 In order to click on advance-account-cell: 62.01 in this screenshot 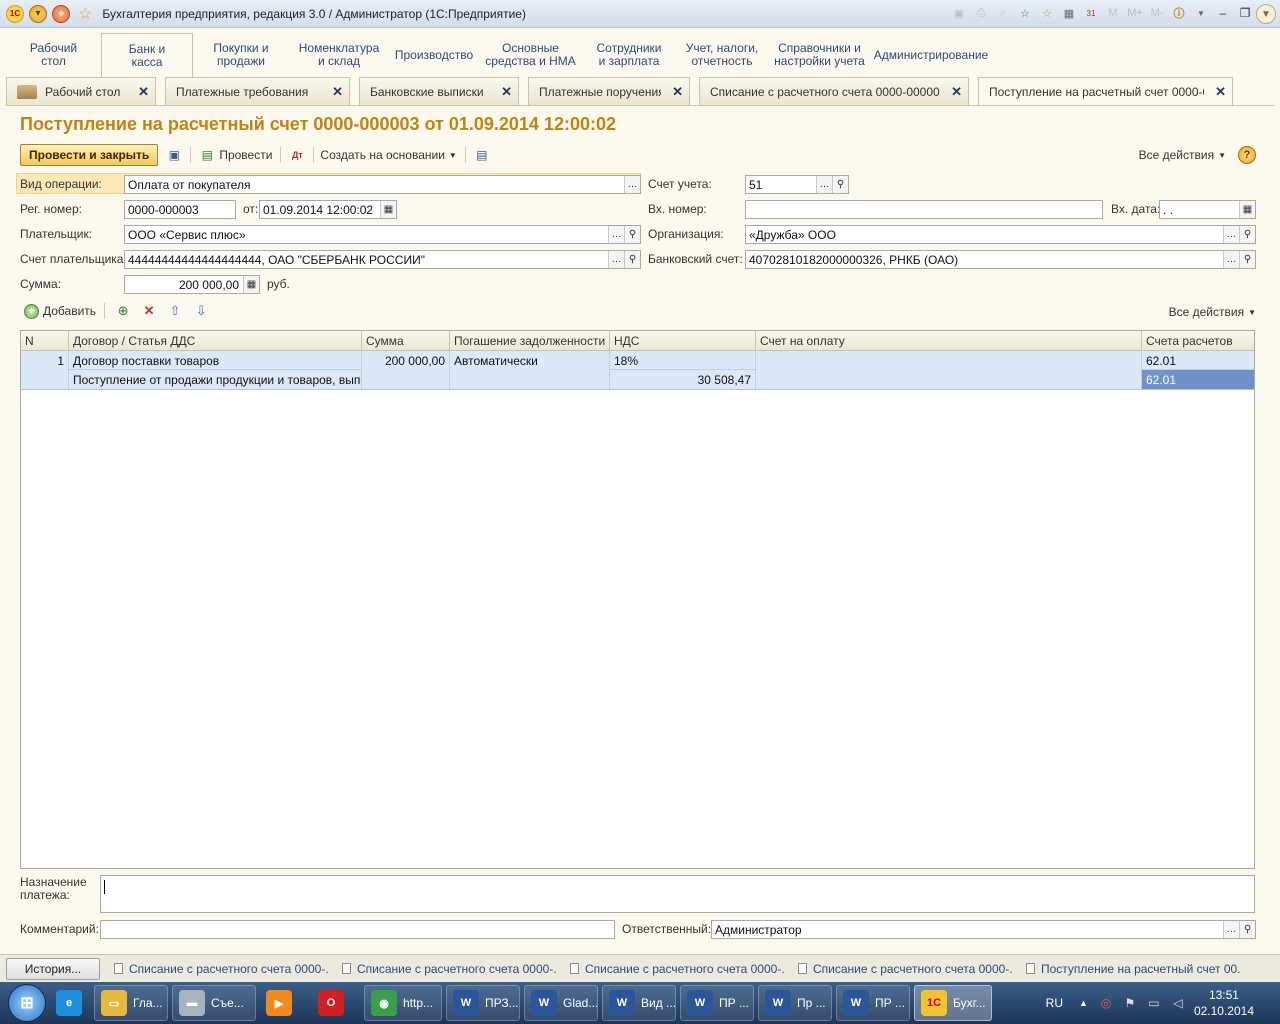, I will do `click(1198, 379)`.